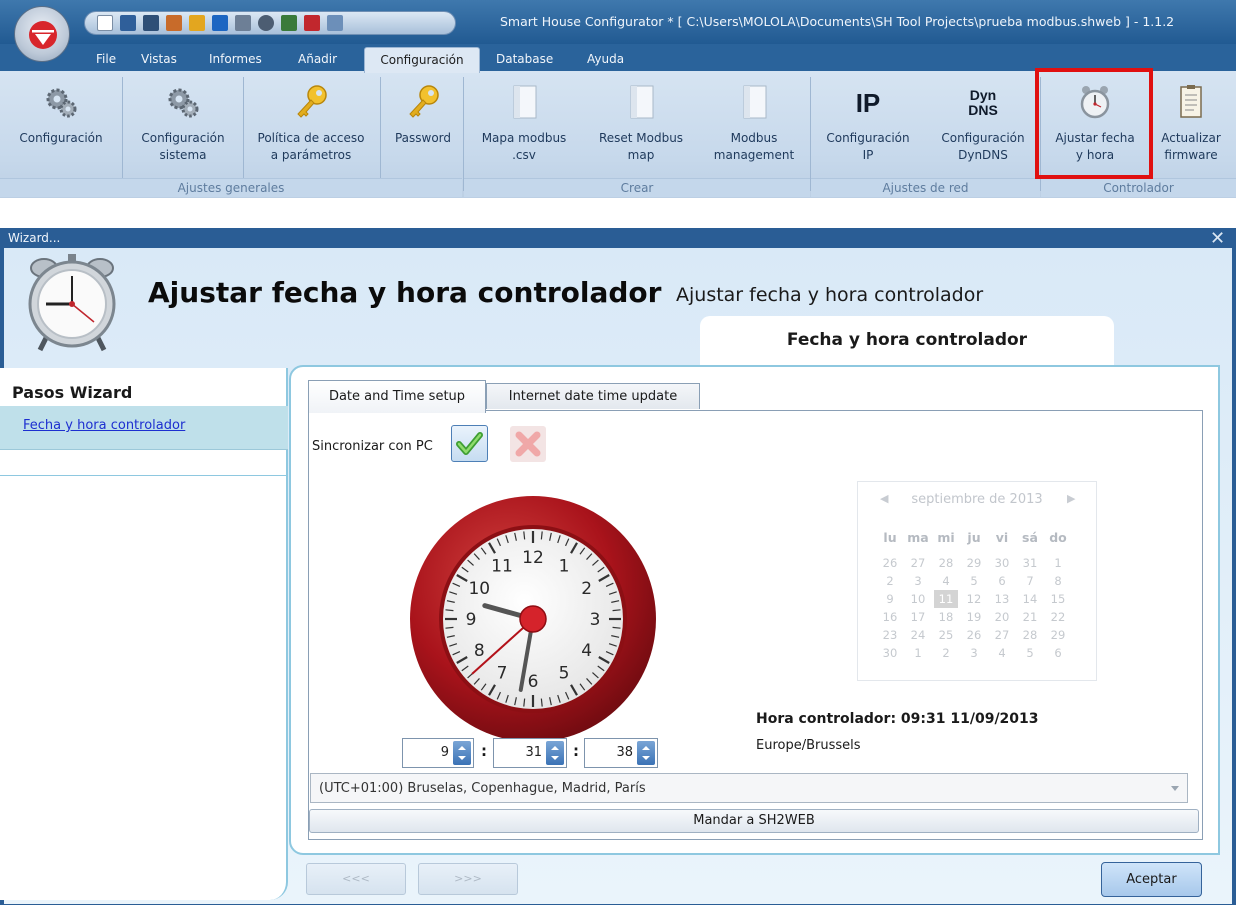 The height and width of the screenshot is (905, 1236). What do you see at coordinates (890, 635) in the screenshot?
I see `calendar-day: 23` at bounding box center [890, 635].